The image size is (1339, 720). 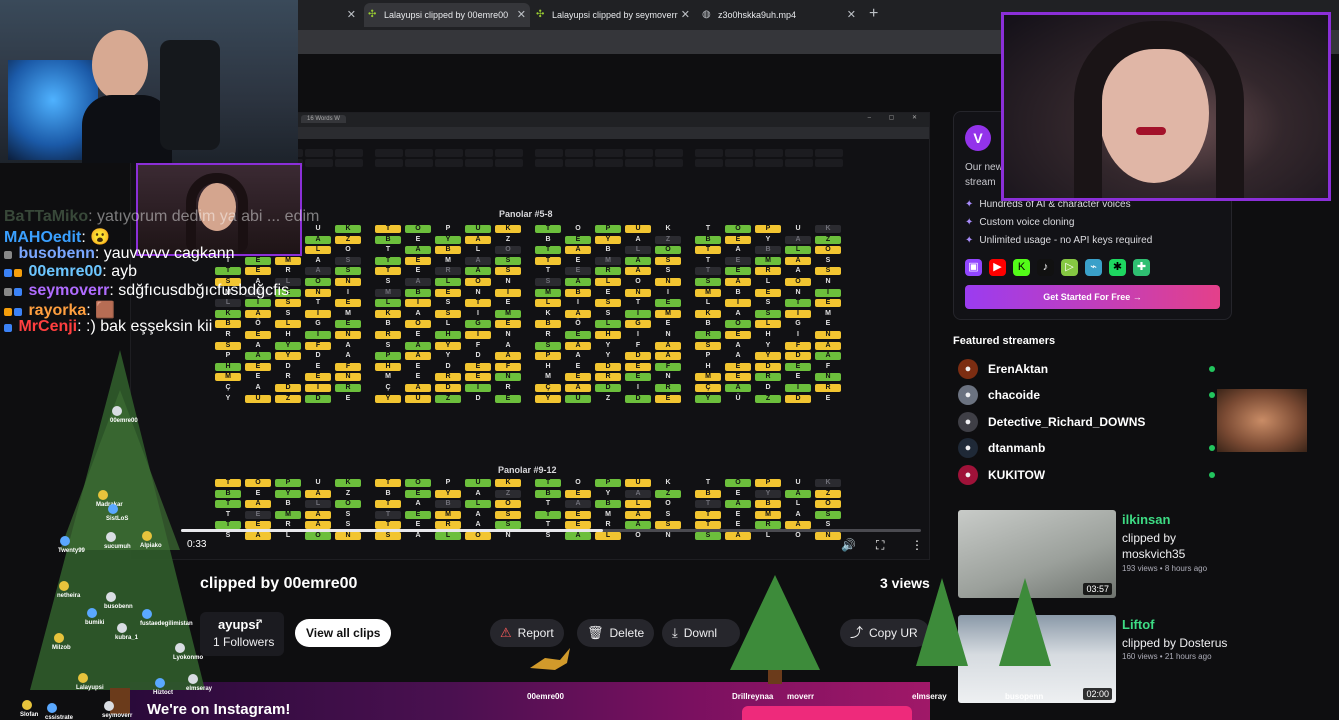 I want to click on streamer-item: ● chacoide, so click(x=1088, y=395).